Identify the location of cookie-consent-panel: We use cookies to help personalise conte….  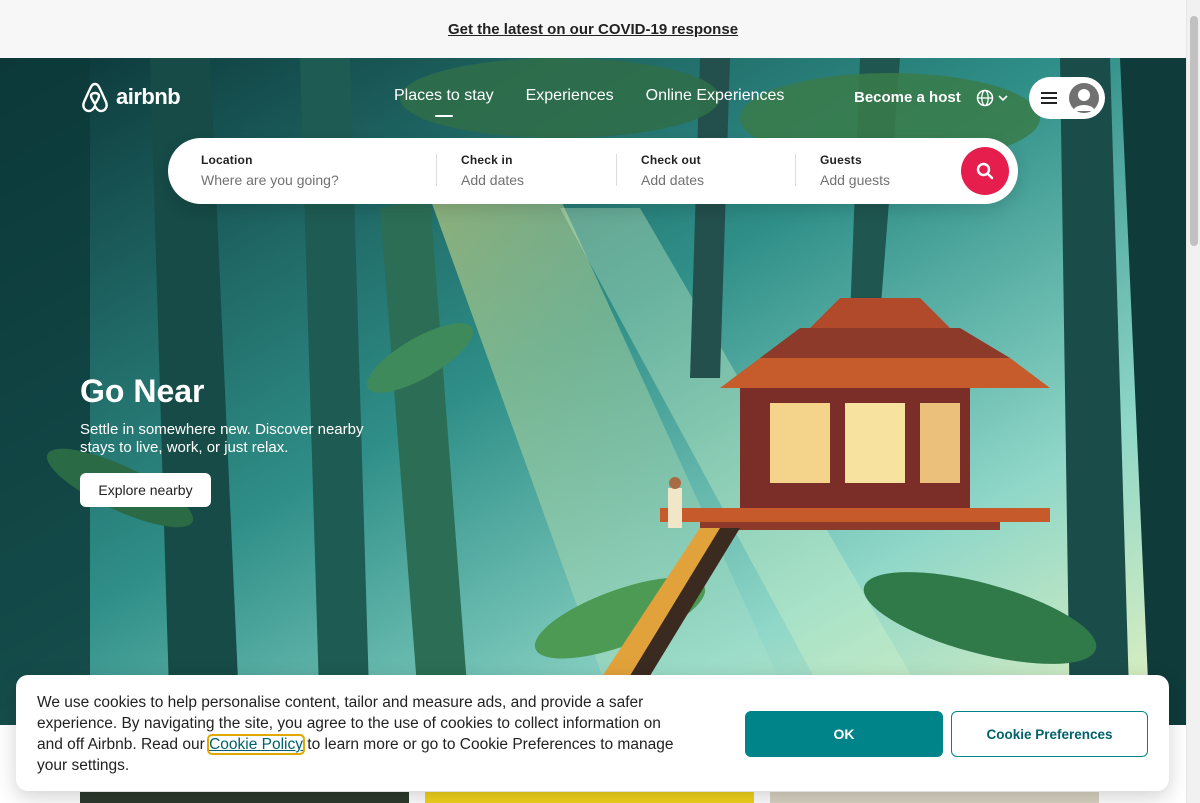
(592, 733).